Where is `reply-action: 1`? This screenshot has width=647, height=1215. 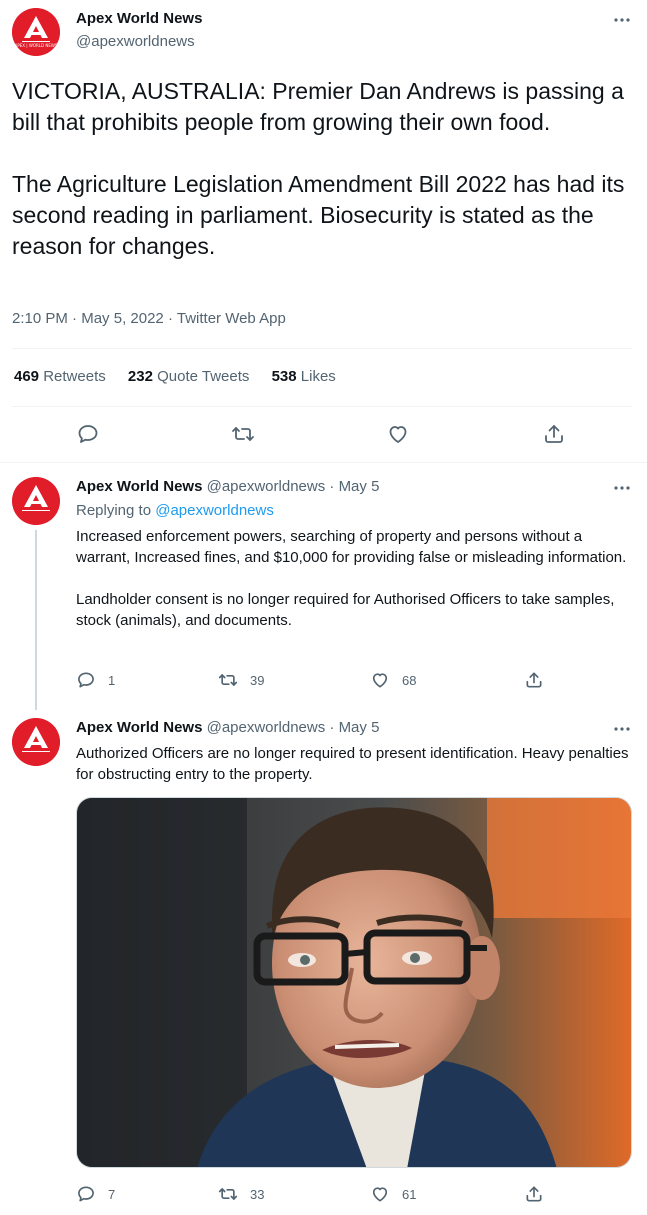
reply-action: 1 is located at coordinates (95, 680).